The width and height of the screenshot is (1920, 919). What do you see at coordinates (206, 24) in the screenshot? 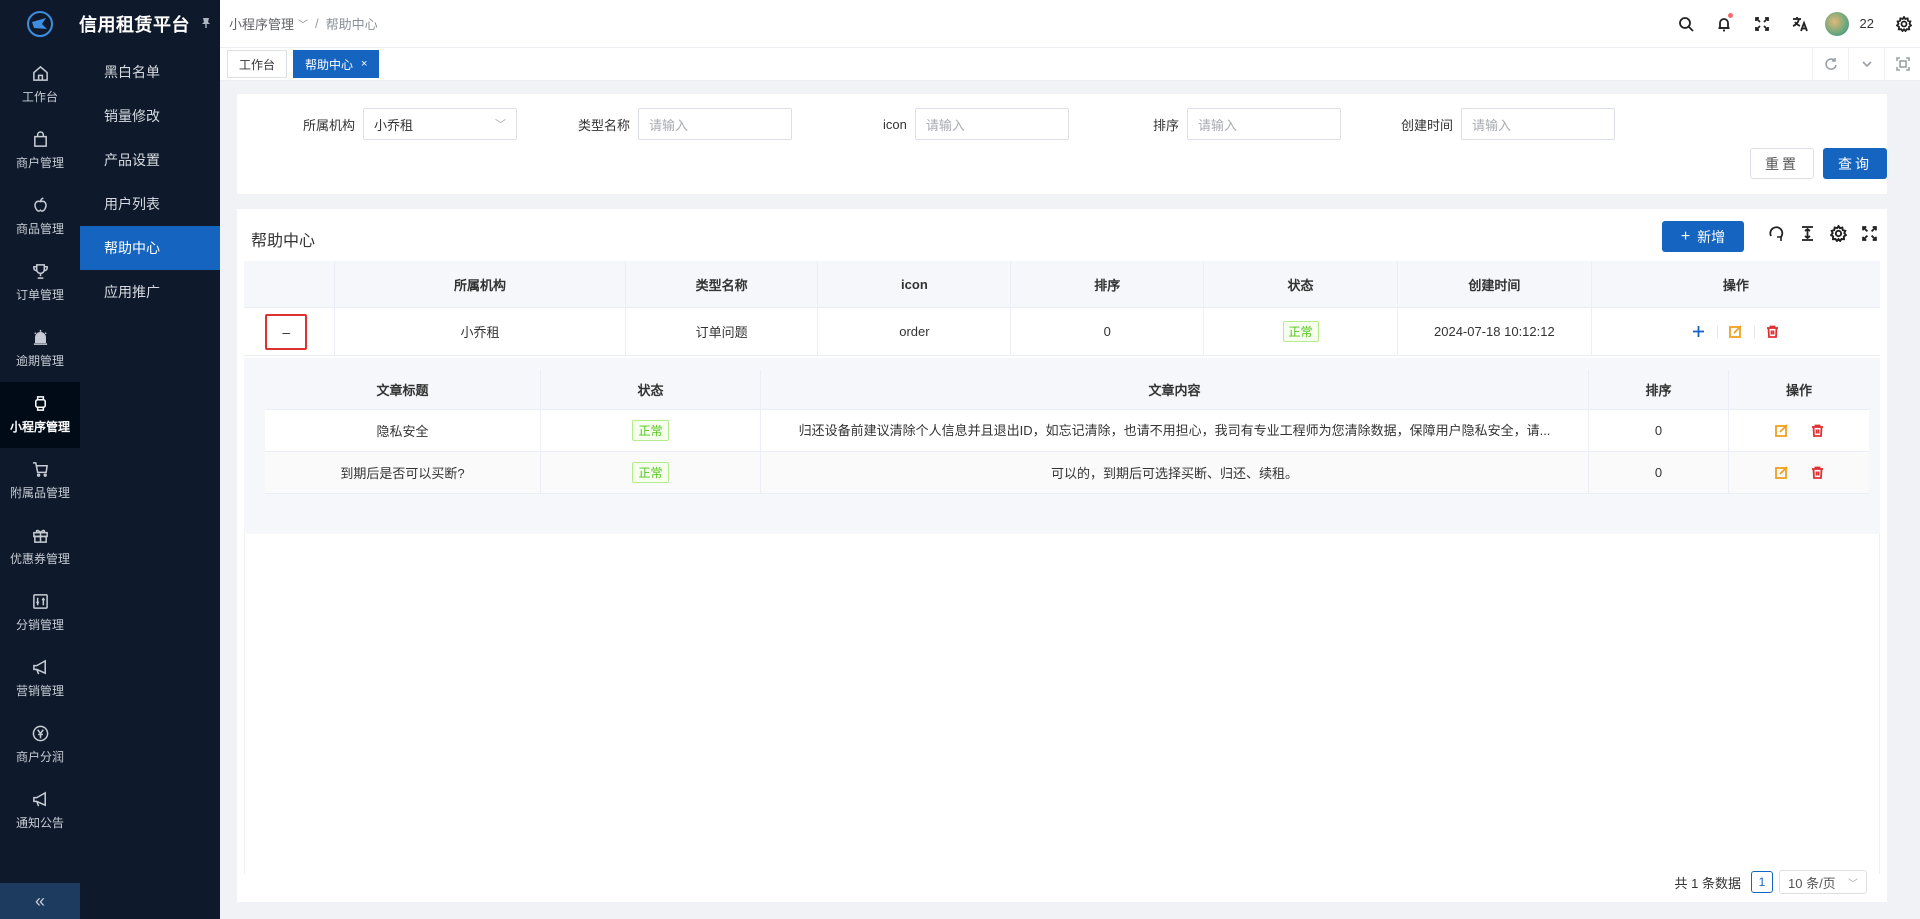
I see `pin-icon` at bounding box center [206, 24].